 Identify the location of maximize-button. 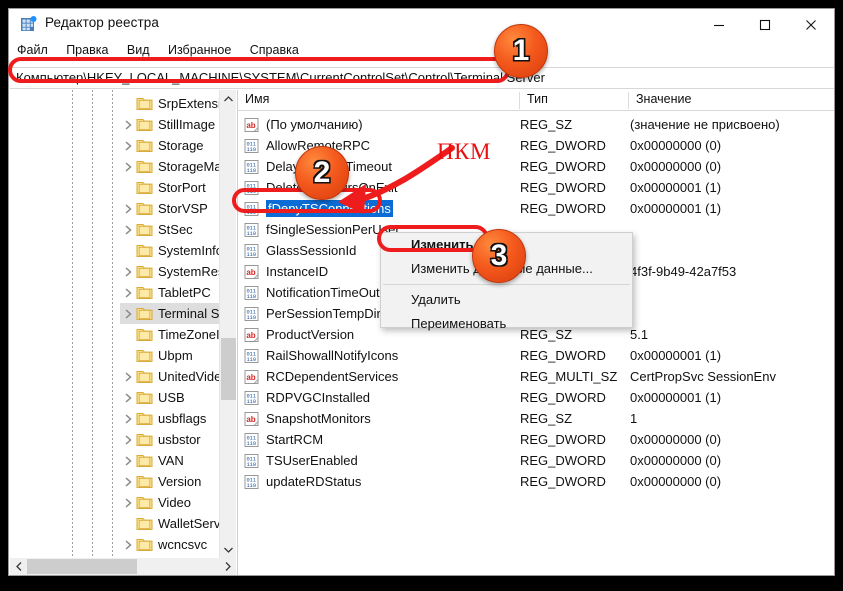
(765, 24).